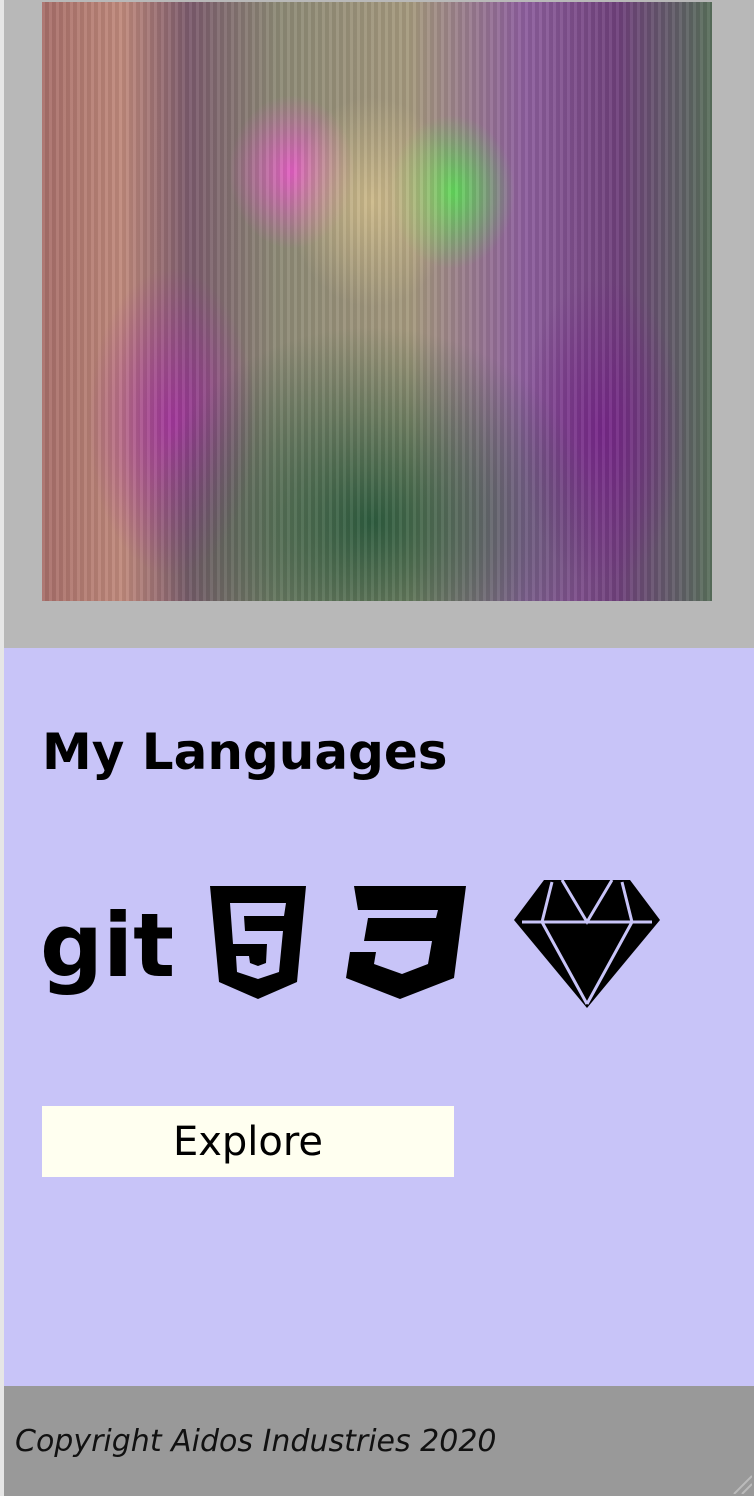 This screenshot has height=1496, width=754. I want to click on git-icon: git, so click(106, 946).